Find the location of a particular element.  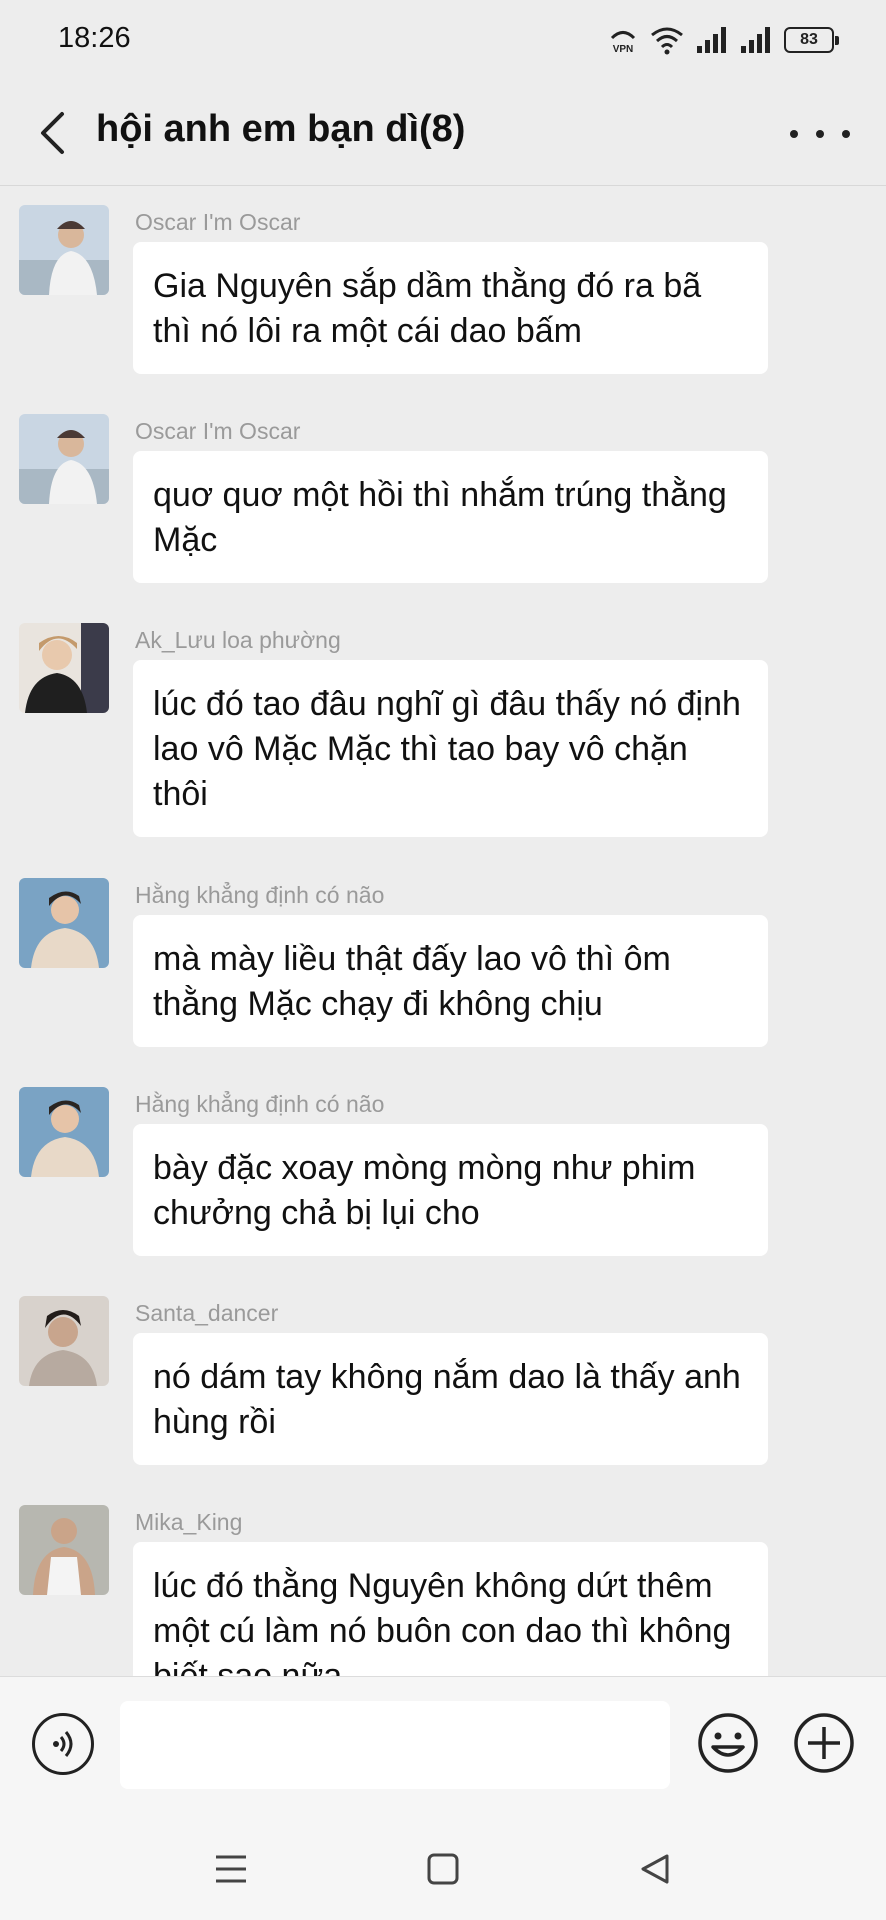

home-square-icon is located at coordinates (443, 1869).